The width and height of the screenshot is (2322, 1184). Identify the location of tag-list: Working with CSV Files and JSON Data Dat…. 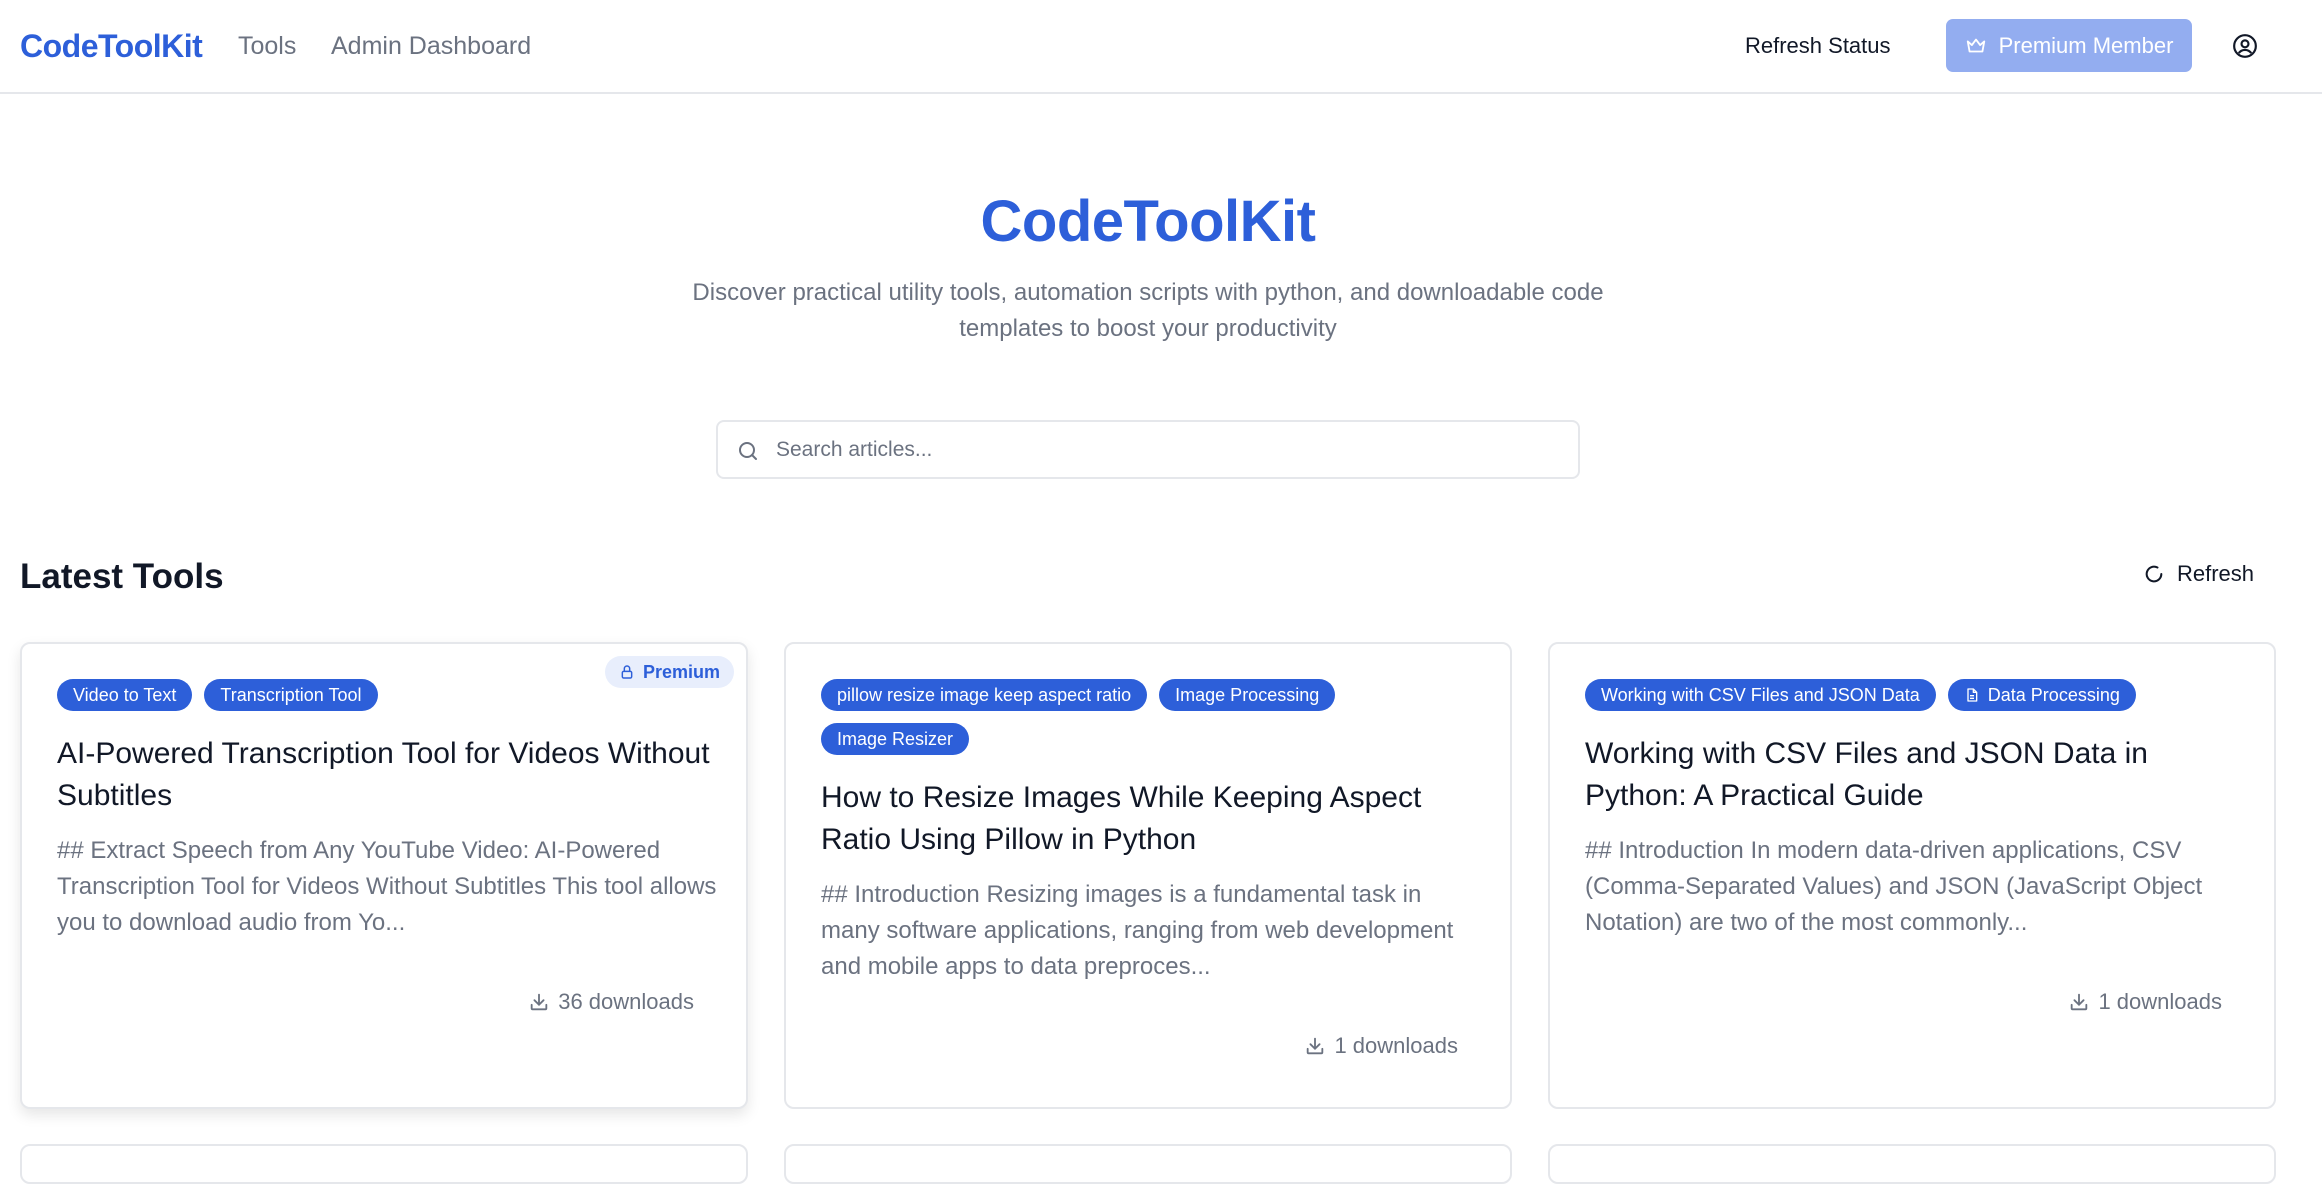
(1885, 695).